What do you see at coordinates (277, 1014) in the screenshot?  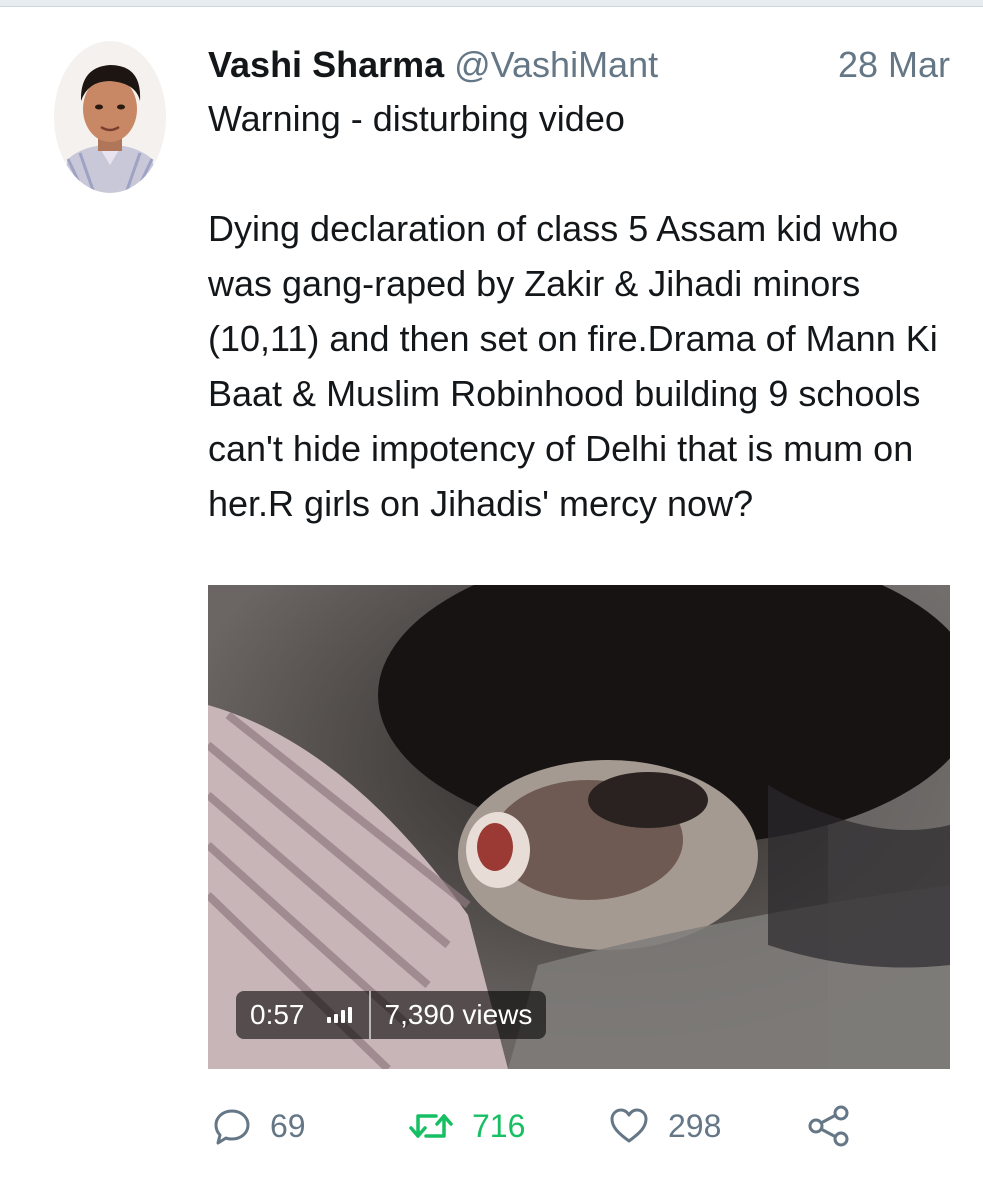 I see `video-duration: 0:57` at bounding box center [277, 1014].